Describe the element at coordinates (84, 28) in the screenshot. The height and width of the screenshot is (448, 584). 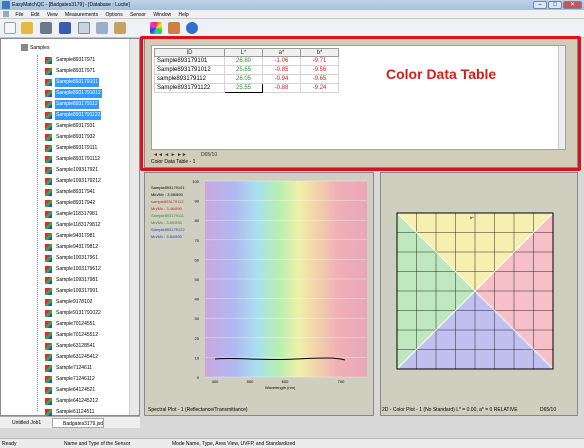
I see `print-preview-icon` at that location.